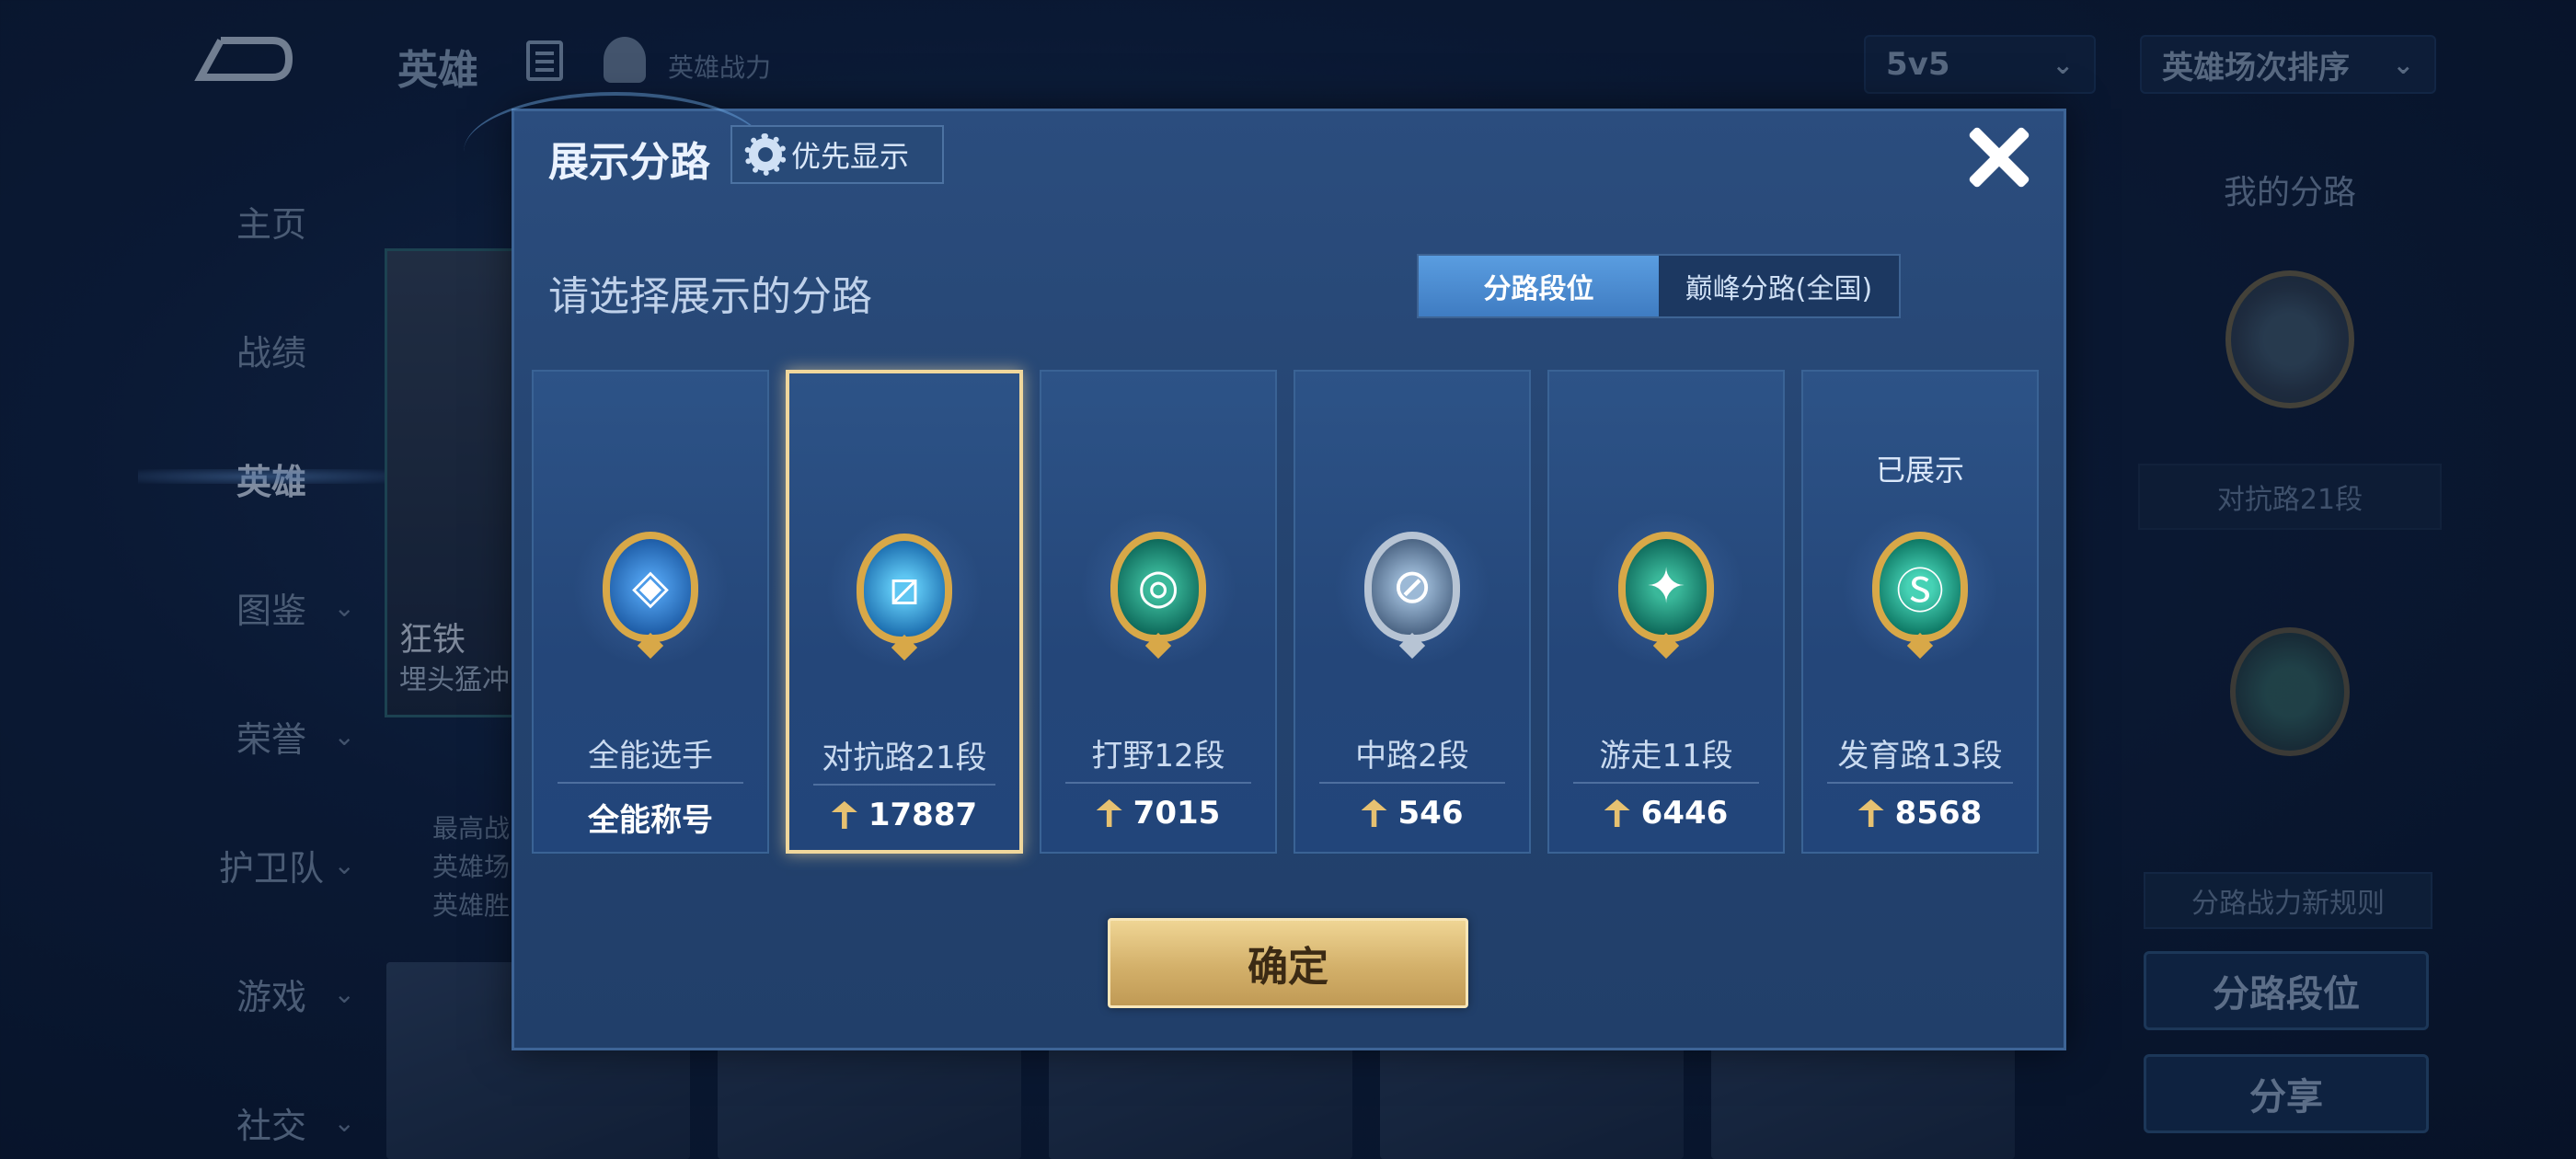 The height and width of the screenshot is (1159, 2576). I want to click on emblem-glow: ◎, so click(1158, 589).